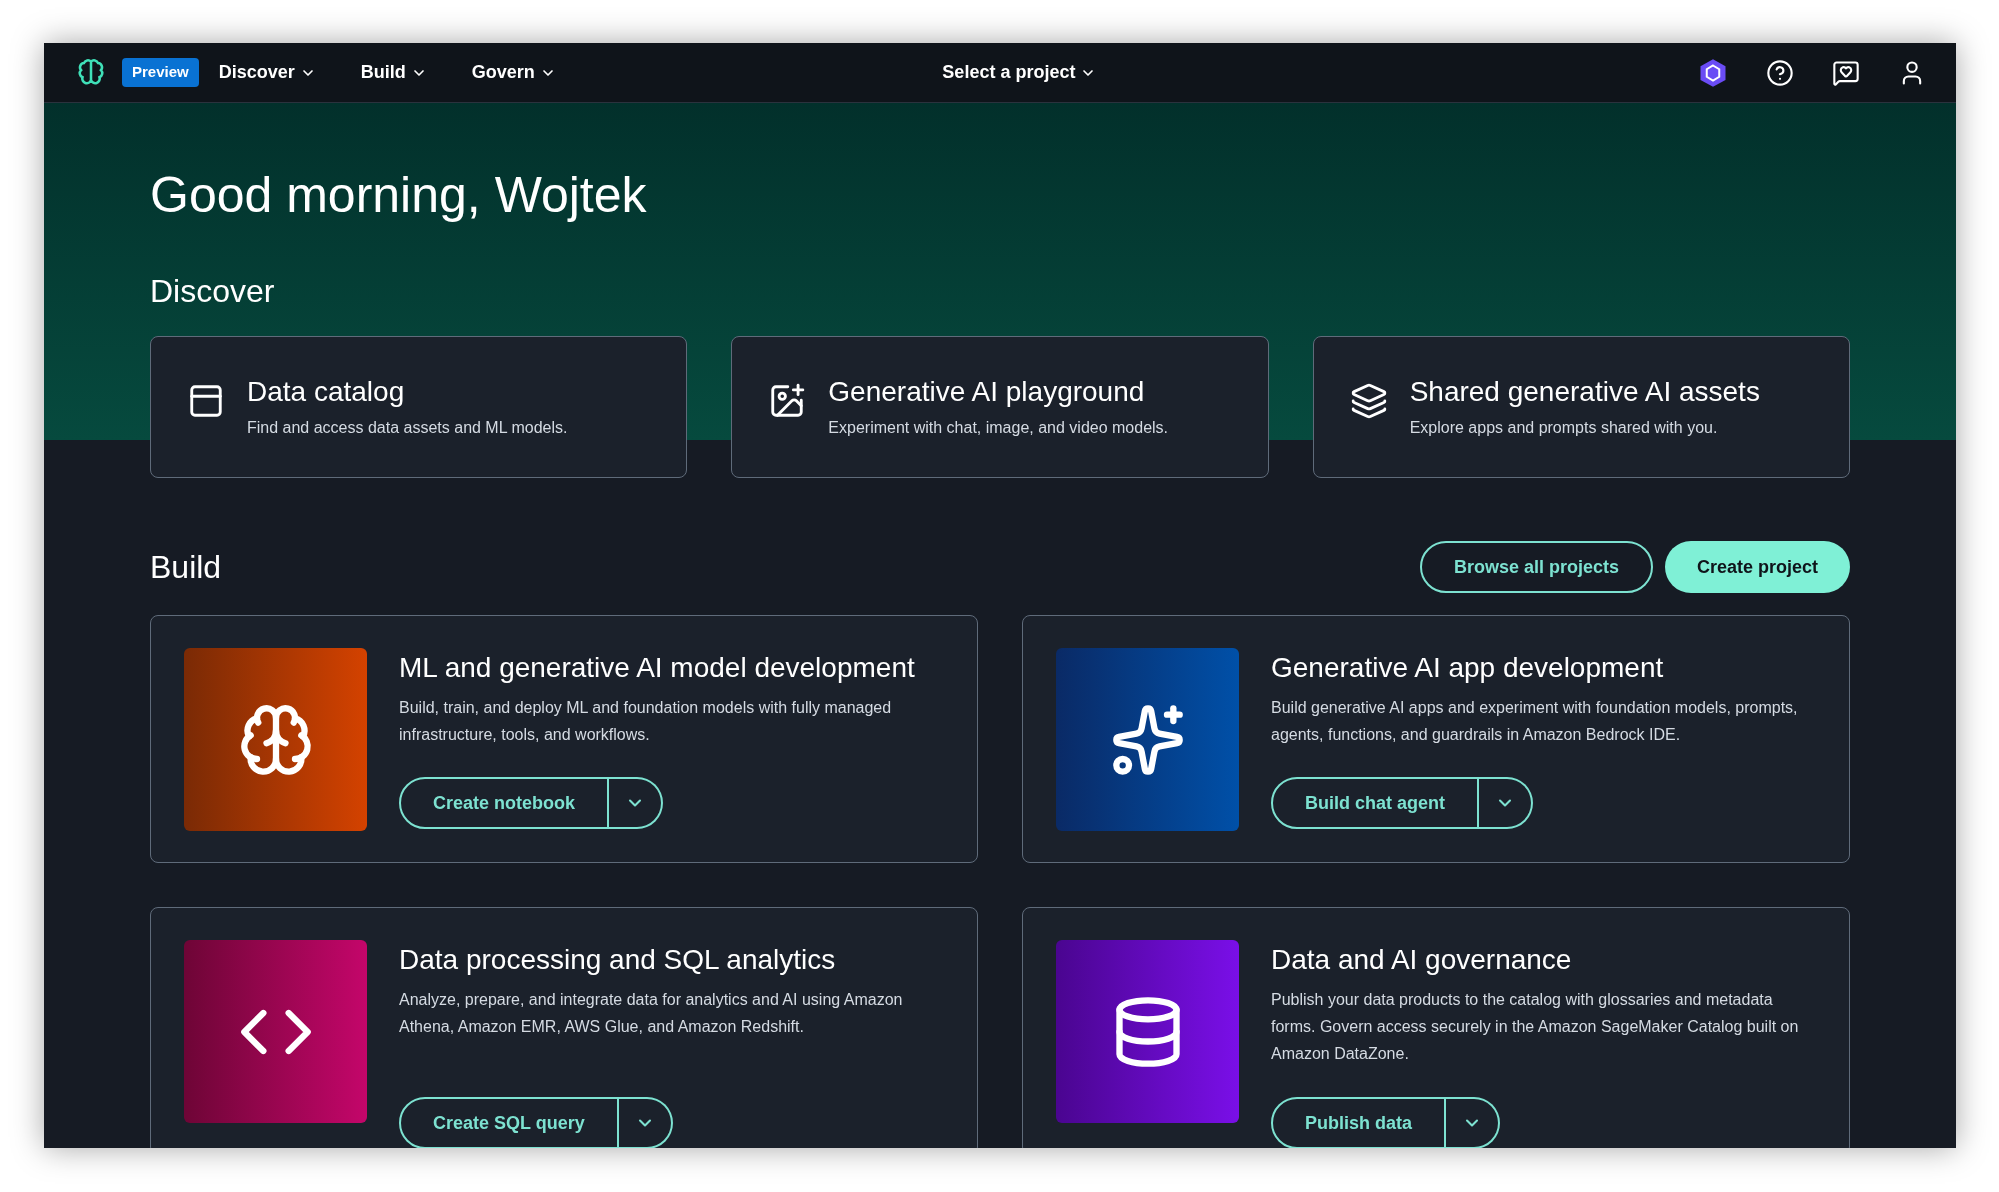 This screenshot has width=1999, height=1192. Describe the element at coordinates (1358, 1122) in the screenshot. I see `action-button: Publish data` at that location.